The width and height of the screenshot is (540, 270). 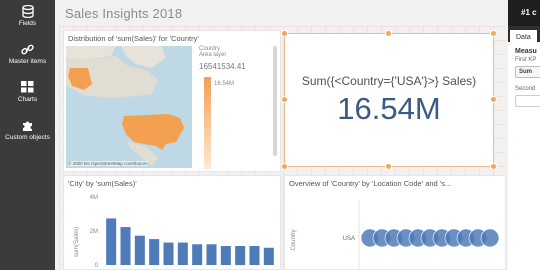 What do you see at coordinates (94, 232) in the screenshot?
I see `y-tick-label: 2M` at bounding box center [94, 232].